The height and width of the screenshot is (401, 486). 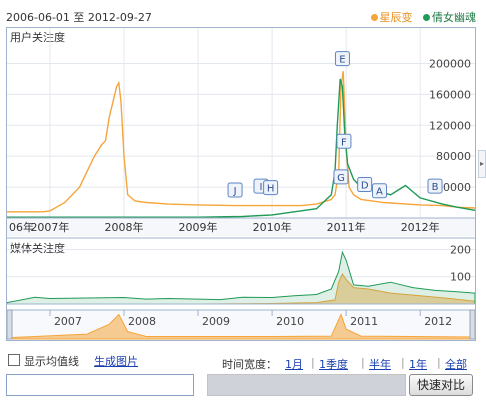 I want to click on overview-left-handle, so click(x=10, y=324).